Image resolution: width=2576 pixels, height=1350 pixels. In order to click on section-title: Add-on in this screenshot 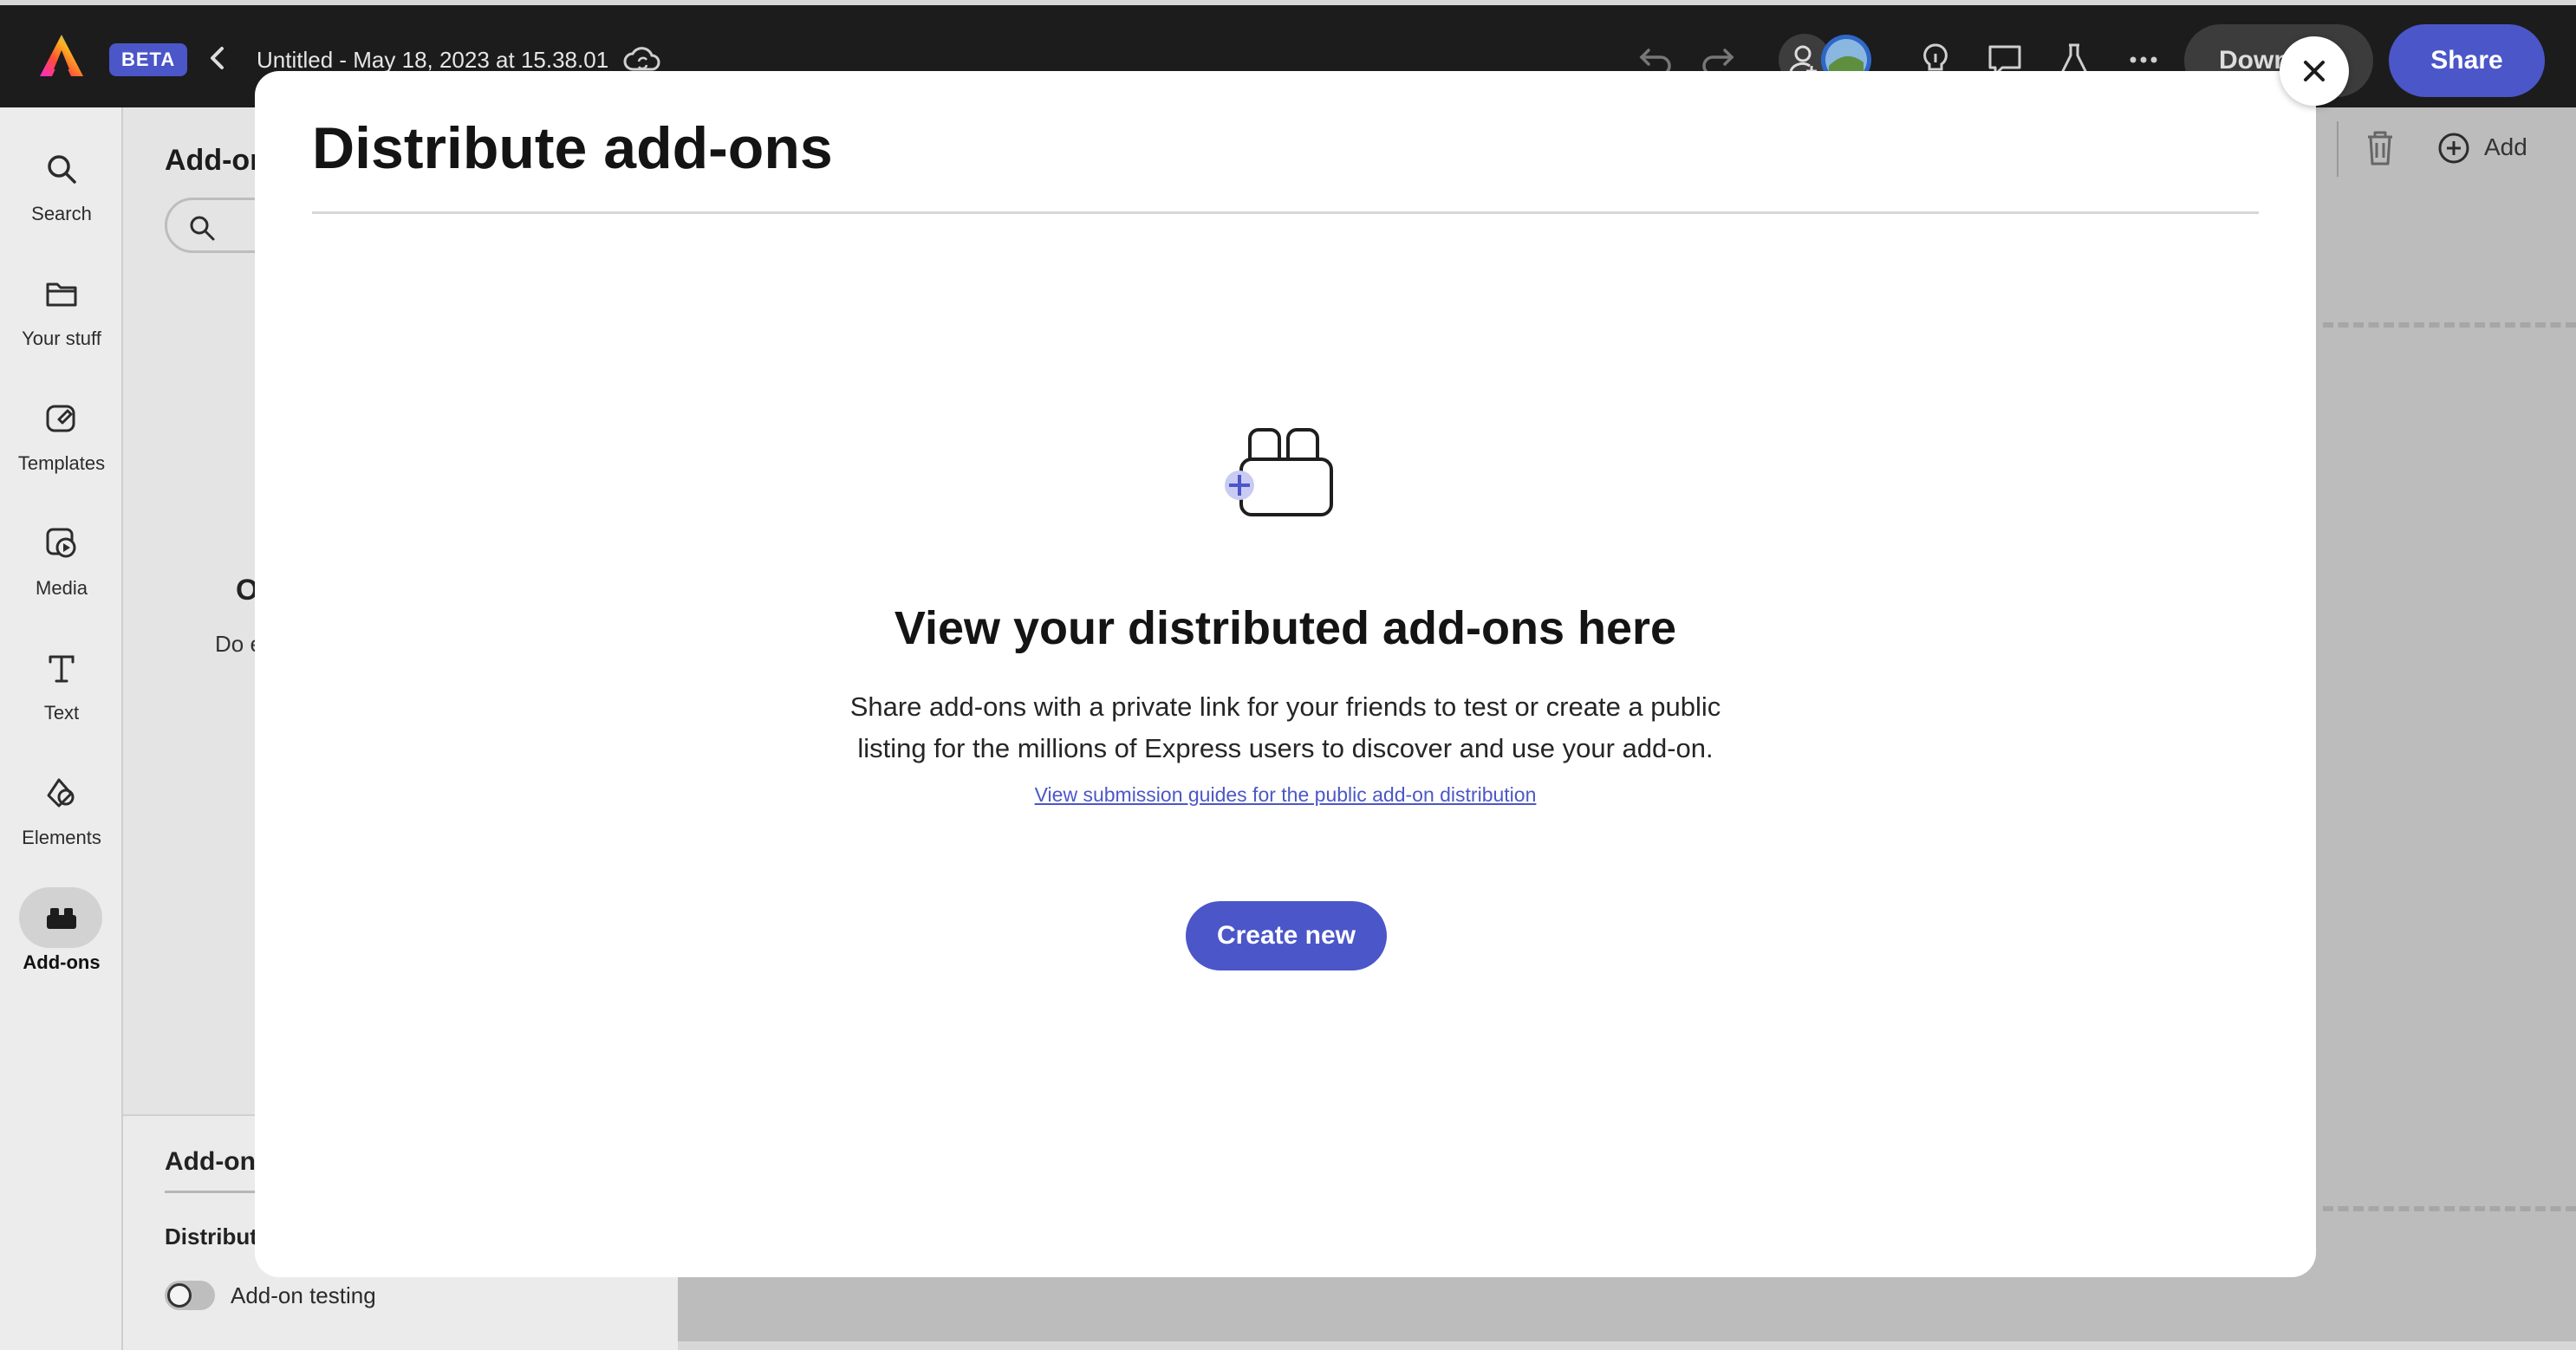, I will do `click(210, 1161)`.